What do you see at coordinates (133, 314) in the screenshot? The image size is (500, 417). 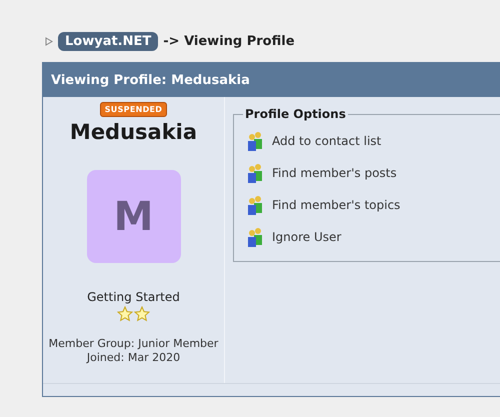 I see `rank-stars-icon` at bounding box center [133, 314].